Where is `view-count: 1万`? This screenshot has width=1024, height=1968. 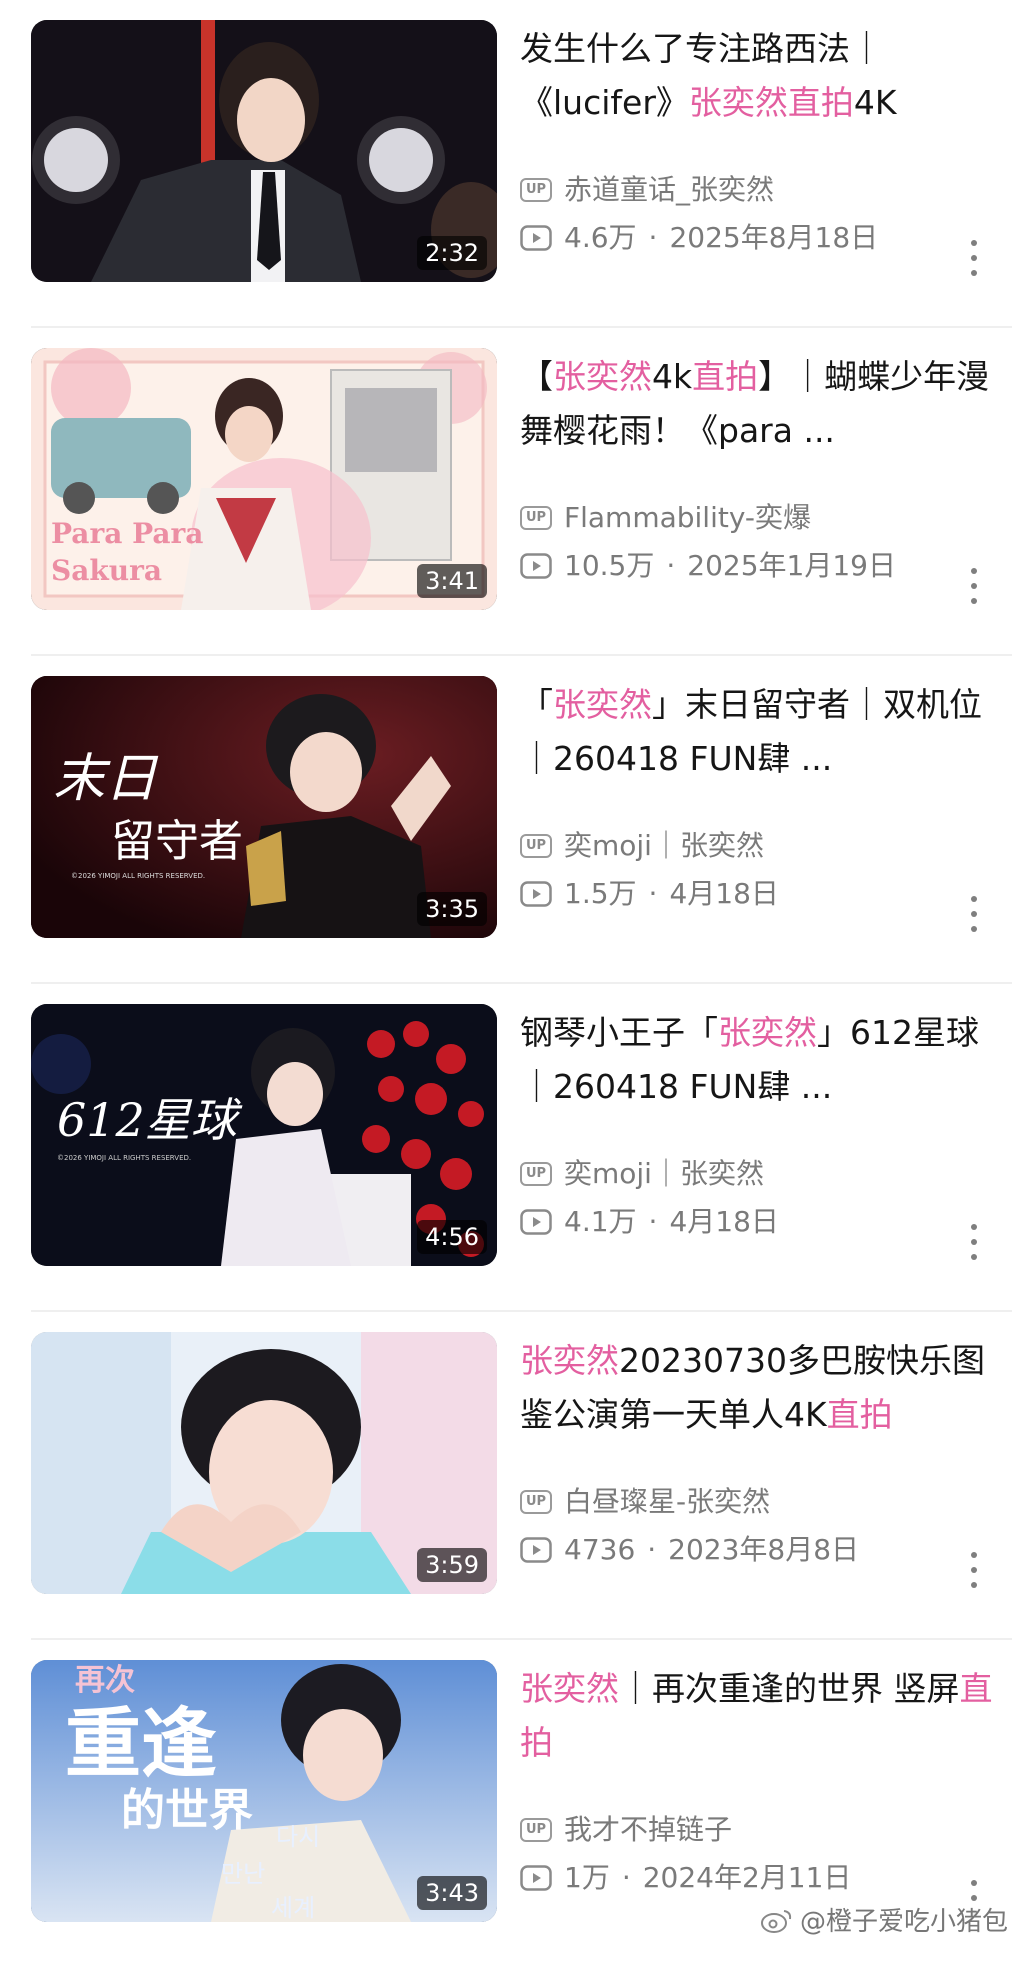 view-count: 1万 is located at coordinates (587, 1877).